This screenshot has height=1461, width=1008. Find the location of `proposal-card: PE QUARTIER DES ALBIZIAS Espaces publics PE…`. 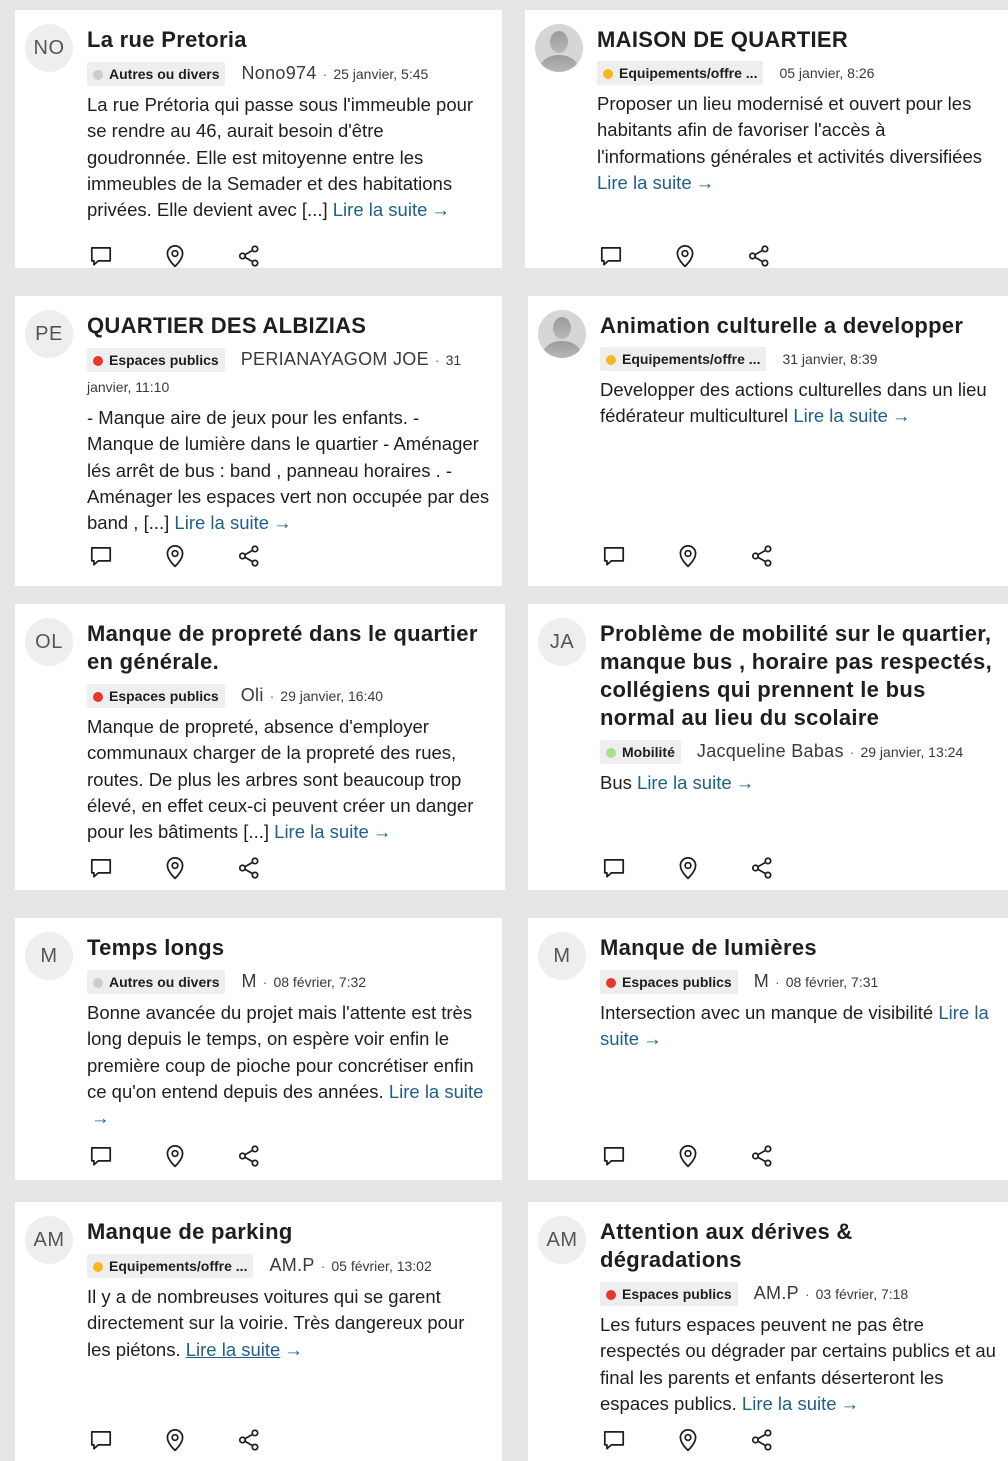

proposal-card: PE QUARTIER DES ALBIZIAS Espaces publics PE… is located at coordinates (258, 441).